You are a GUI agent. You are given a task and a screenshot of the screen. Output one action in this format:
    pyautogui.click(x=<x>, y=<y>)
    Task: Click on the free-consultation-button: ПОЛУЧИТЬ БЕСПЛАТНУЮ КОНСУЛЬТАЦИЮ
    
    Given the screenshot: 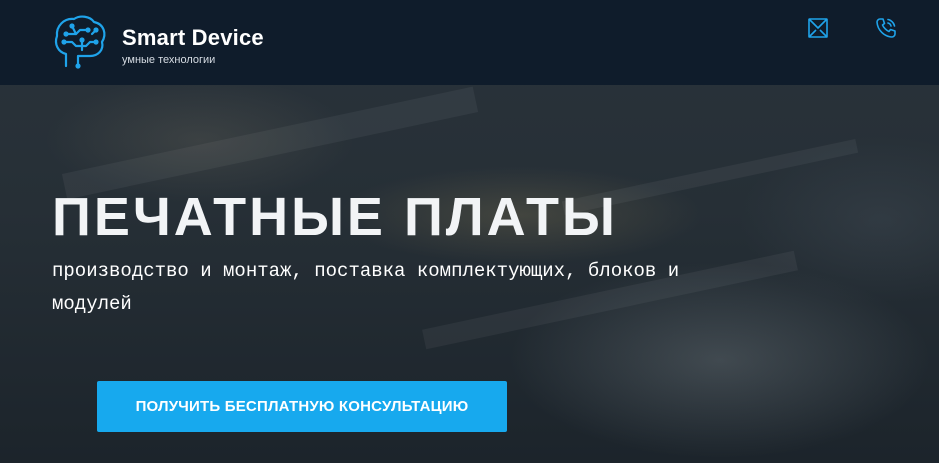 What is the action you would take?
    pyautogui.click(x=302, y=406)
    